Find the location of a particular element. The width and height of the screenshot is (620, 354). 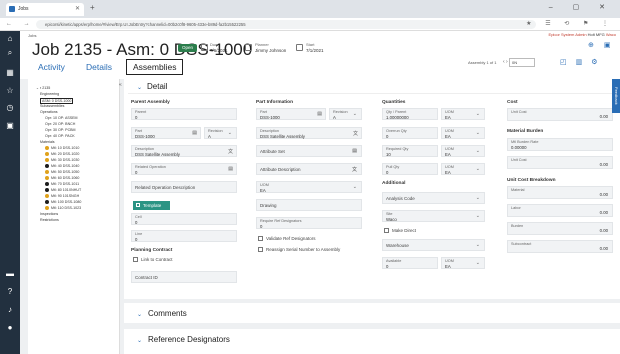

pi-uom-select: UOM EA is located at coordinates (309, 187).